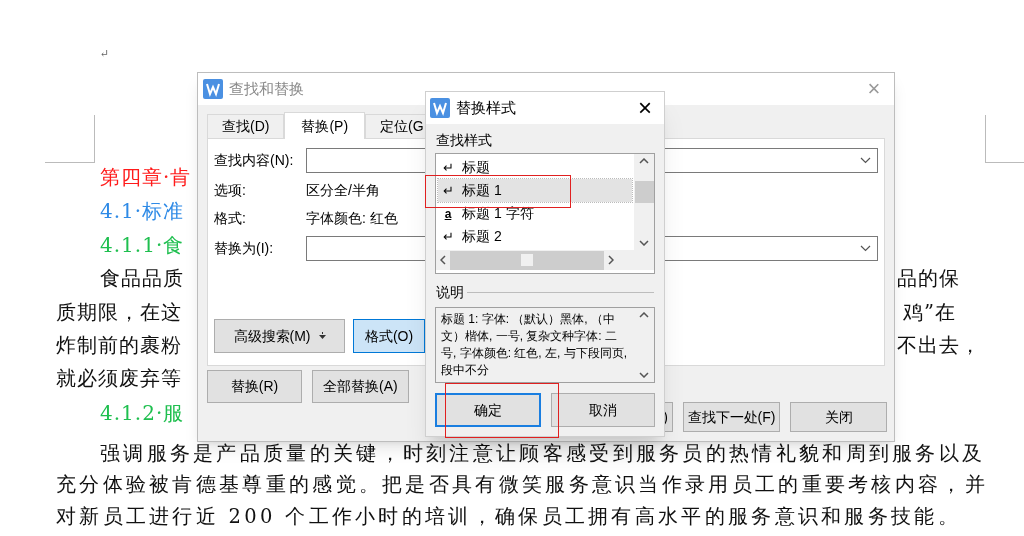 The height and width of the screenshot is (536, 1024). Describe the element at coordinates (603, 410) in the screenshot. I see `cancel-button: 取消` at that location.